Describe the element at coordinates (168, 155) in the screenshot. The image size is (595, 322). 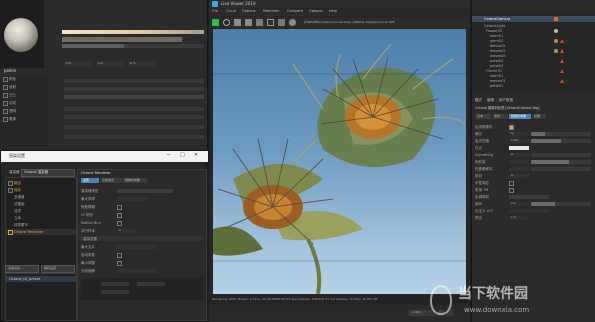
I see `minimize-icon: ─` at that location.